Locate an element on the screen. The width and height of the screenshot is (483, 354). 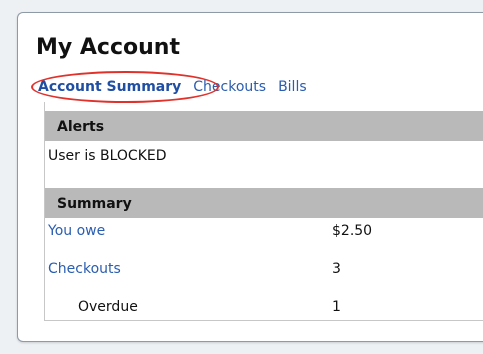
you-owe-value: $2.50 is located at coordinates (352, 231).